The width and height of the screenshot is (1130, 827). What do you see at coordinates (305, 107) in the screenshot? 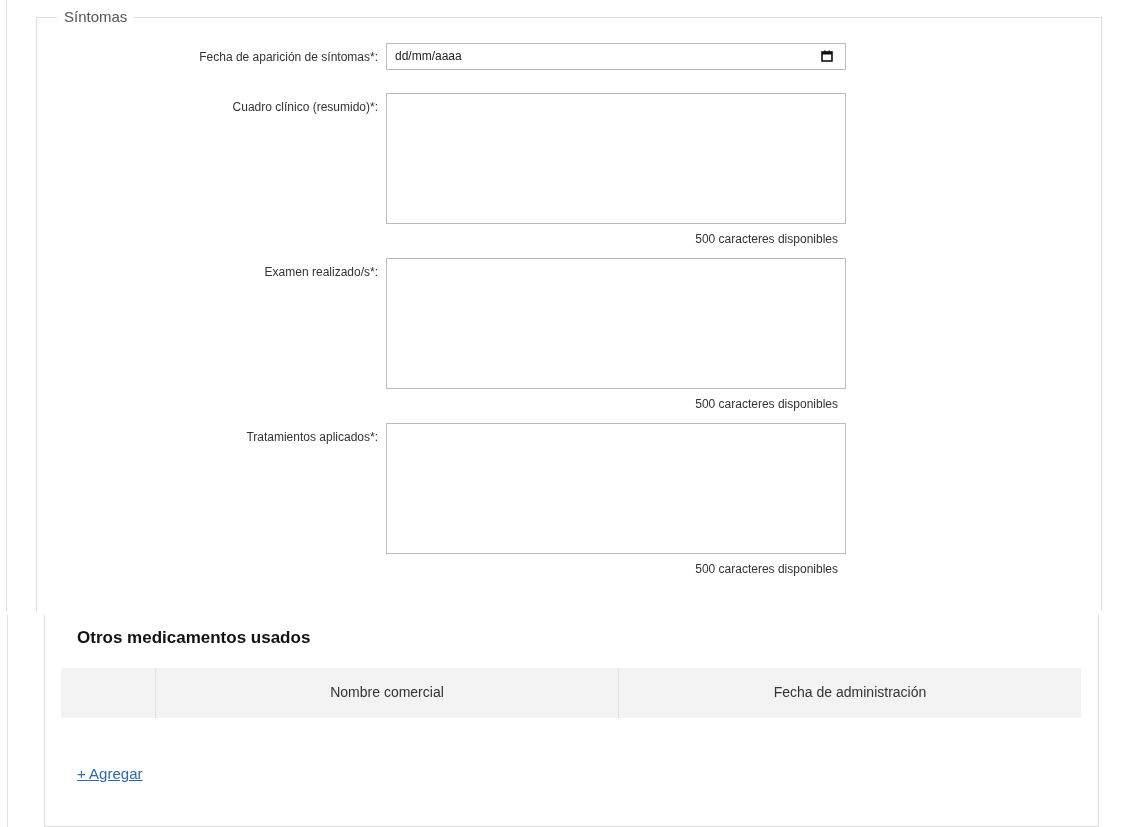
I see `field-label: Cuadro clínico (resumido)*:` at bounding box center [305, 107].